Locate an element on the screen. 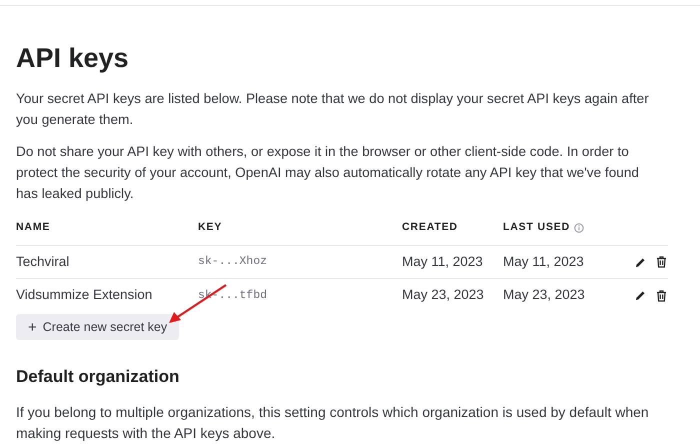 Image resolution: width=700 pixels, height=447 pixels. section-text: If you belong to multiple organizations, this setting controls which organization is used by default when making requests with the API keys above. is located at coordinates (333, 423).